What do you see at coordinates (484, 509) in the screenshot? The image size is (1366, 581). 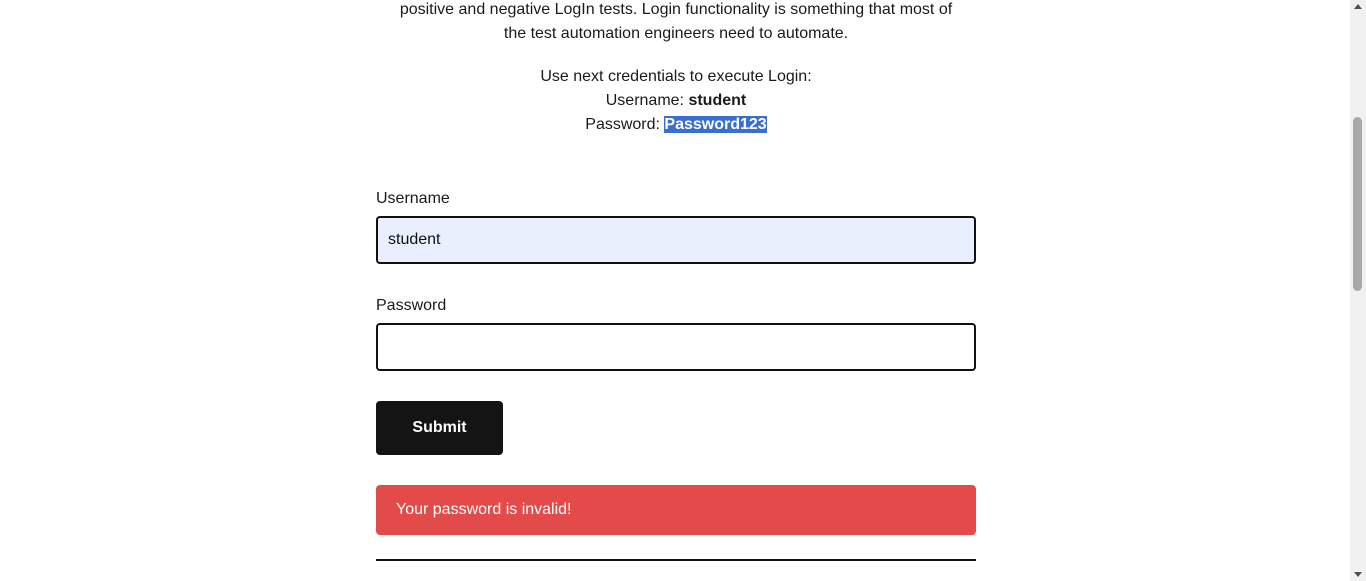 I see `error-message-text: Your password is invalid!` at bounding box center [484, 509].